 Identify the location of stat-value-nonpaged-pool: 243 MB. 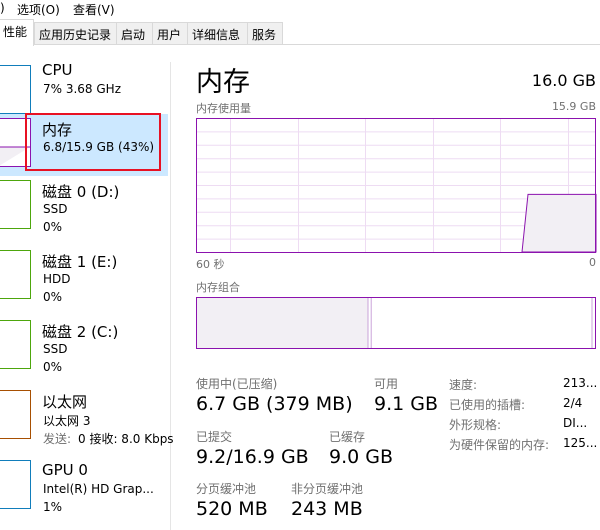
(327, 509).